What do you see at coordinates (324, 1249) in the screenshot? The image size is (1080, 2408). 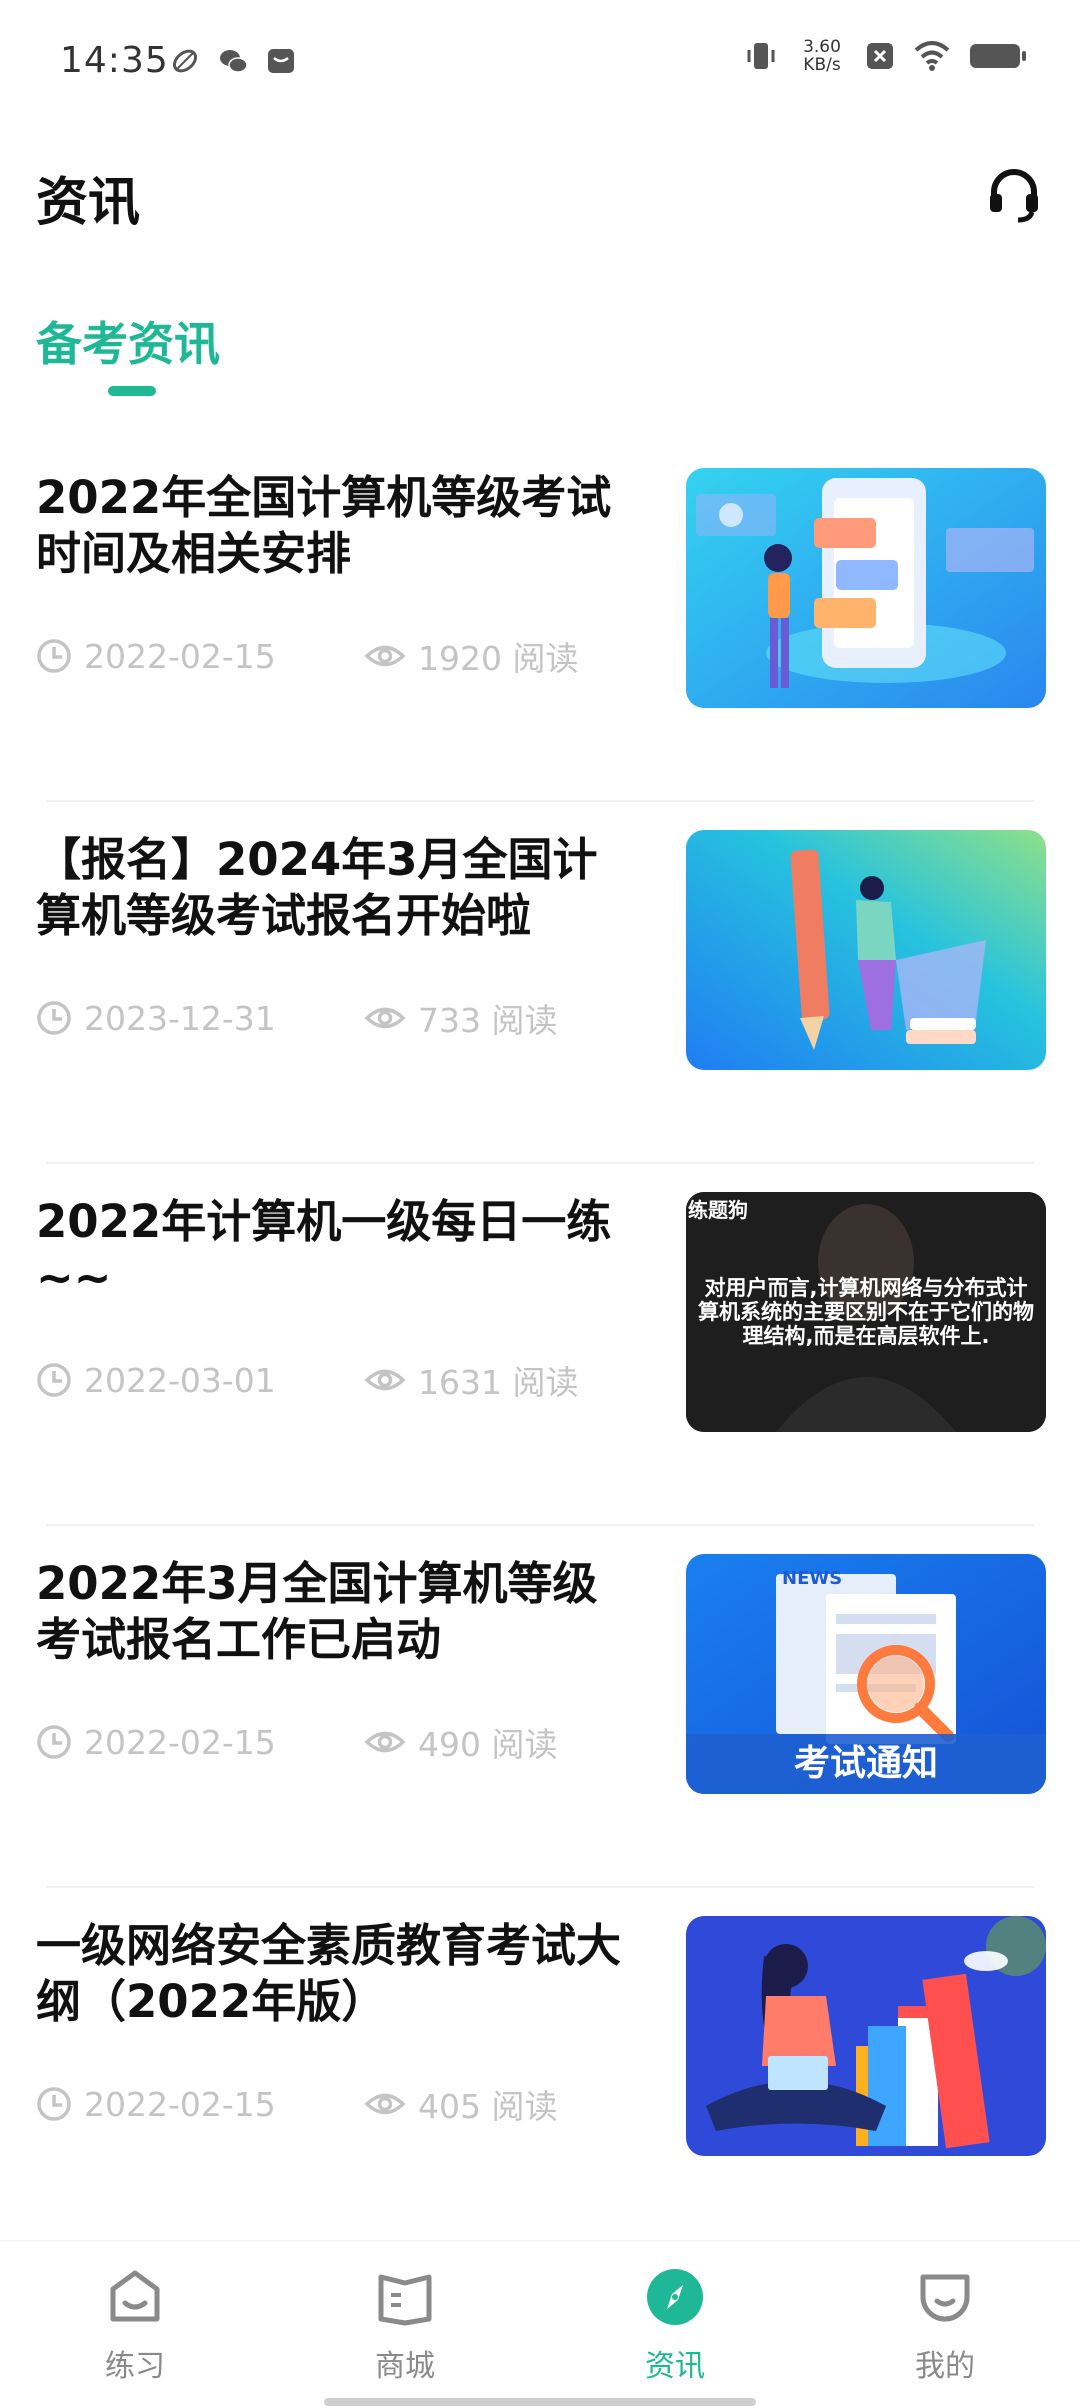 I see `article-title: 2022年计算机一级每日一练~~` at bounding box center [324, 1249].